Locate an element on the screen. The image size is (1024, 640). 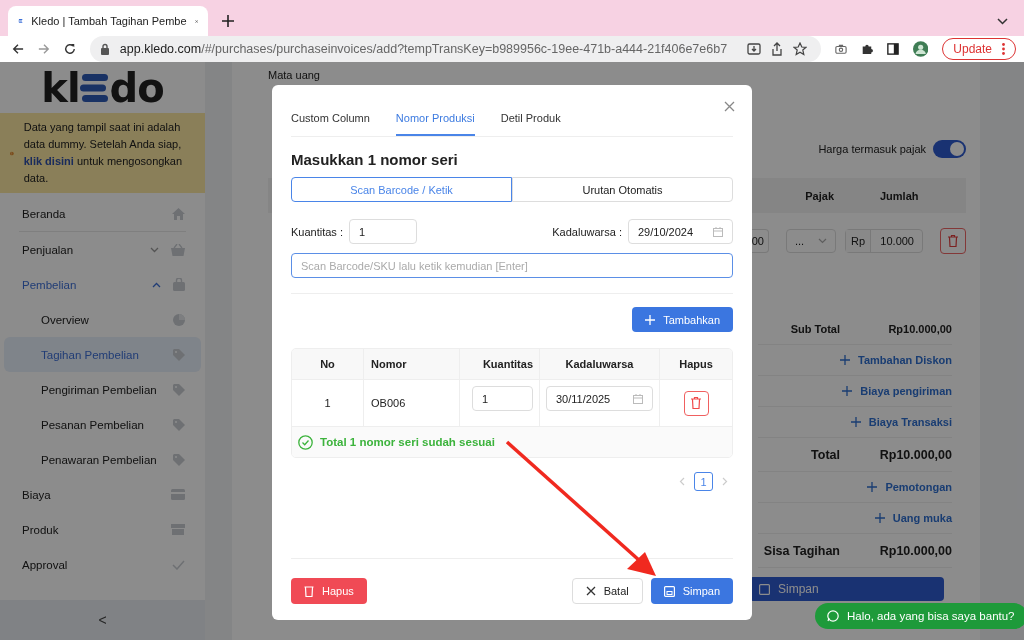
add-link: Biaya pengiriman is located at coordinates (897, 391).